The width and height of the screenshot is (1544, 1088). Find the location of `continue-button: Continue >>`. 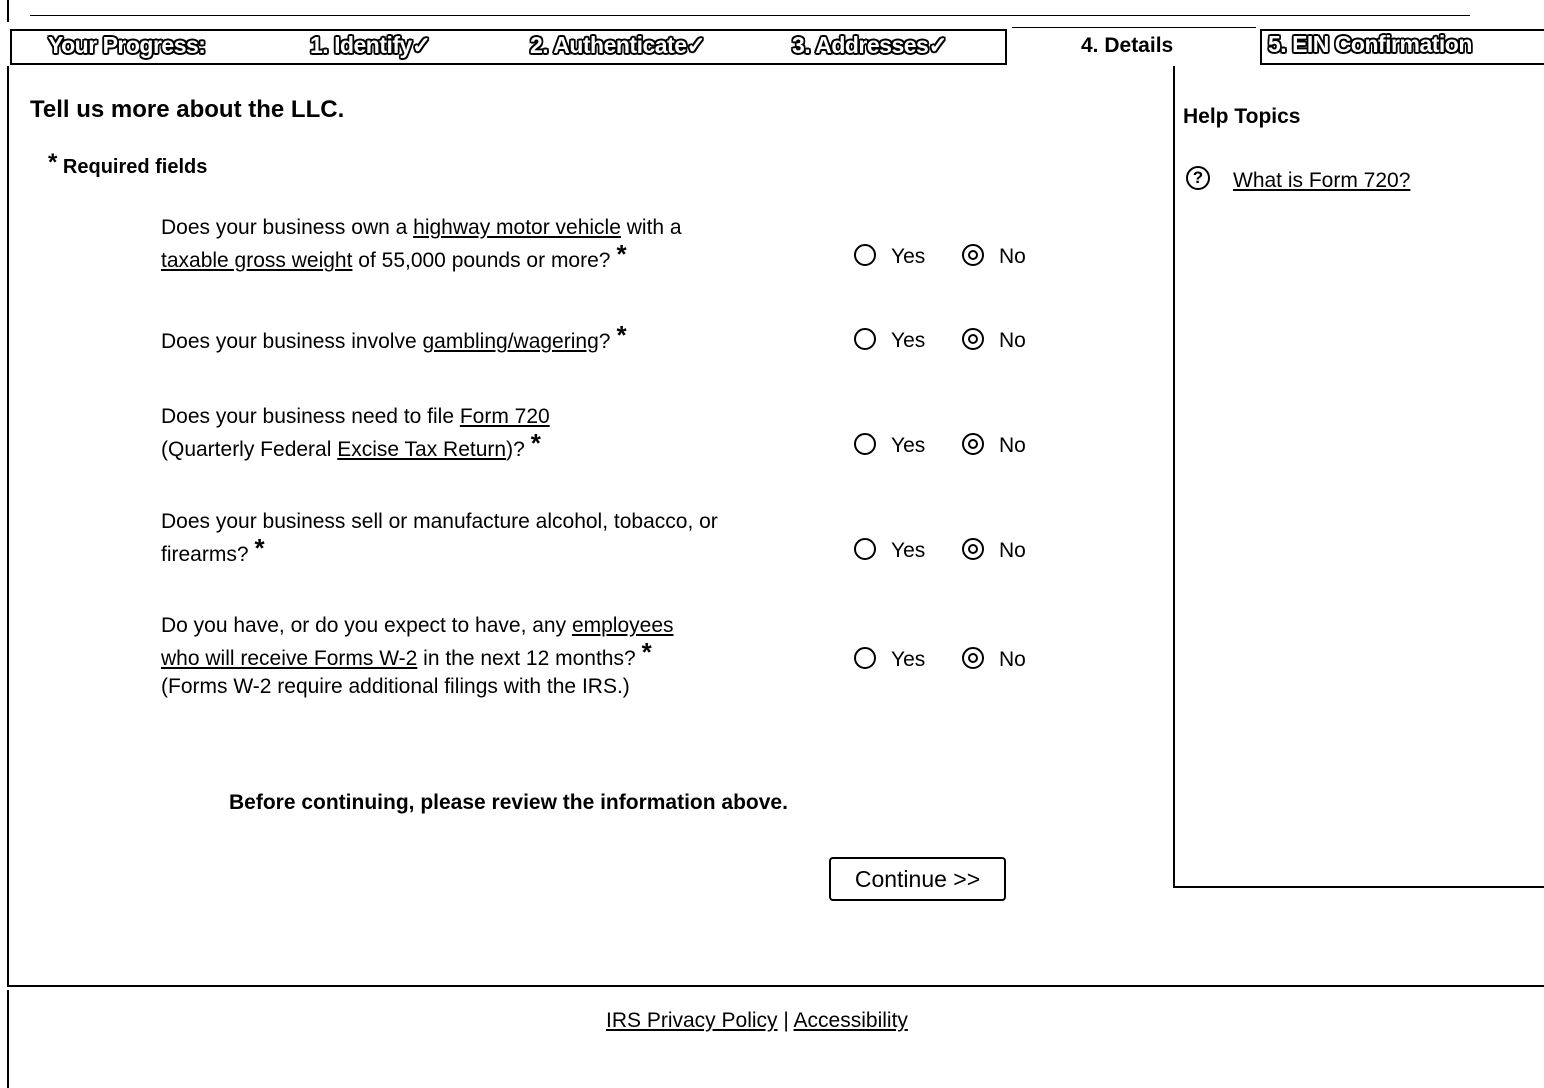

continue-button: Continue >> is located at coordinates (917, 879).